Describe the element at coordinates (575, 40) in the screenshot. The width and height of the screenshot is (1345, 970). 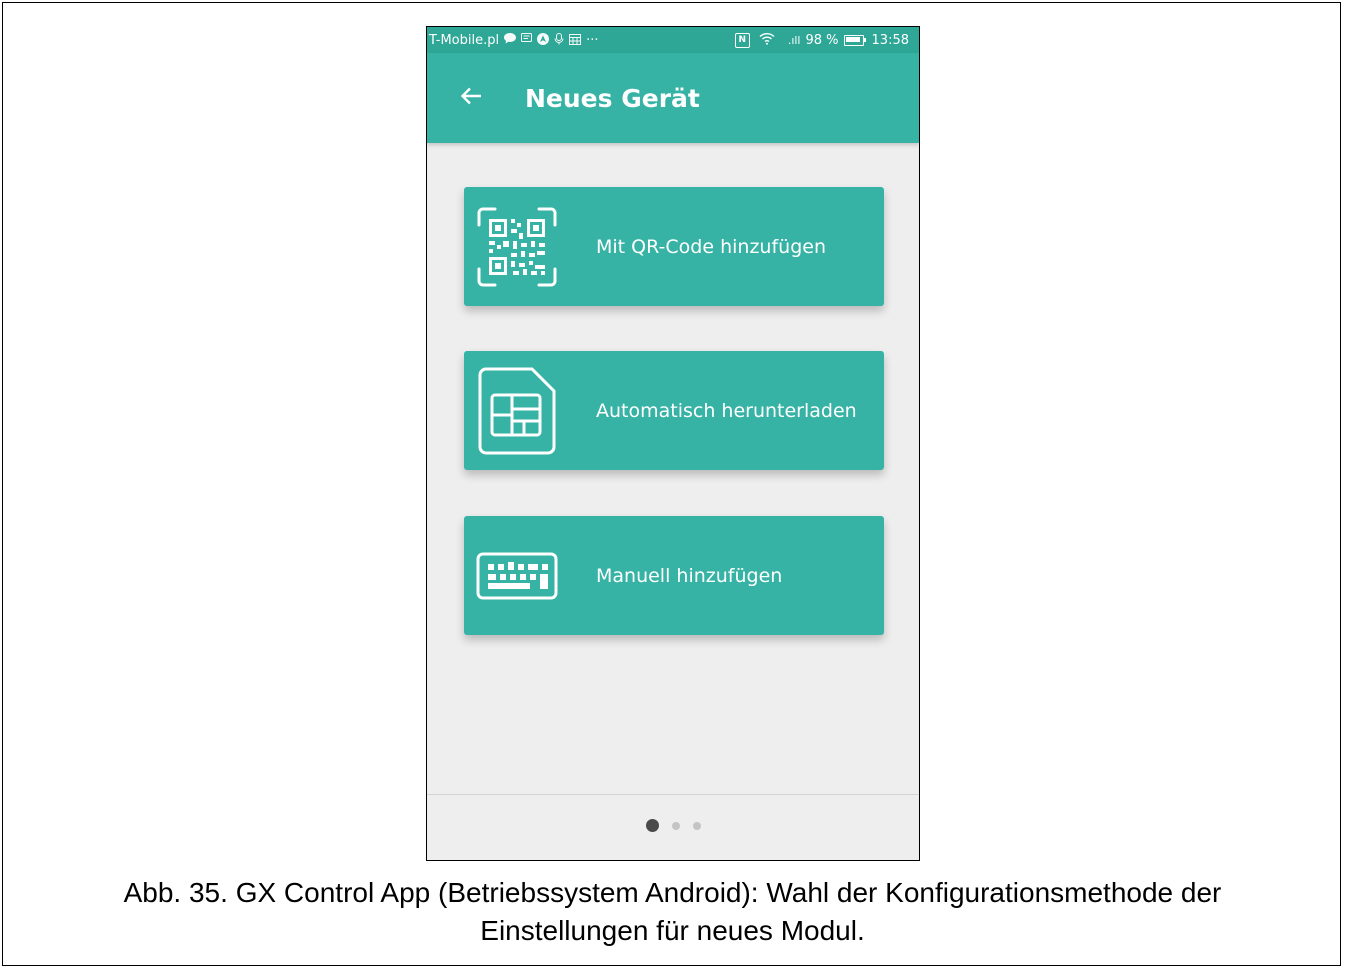
I see `calendar-icon` at that location.